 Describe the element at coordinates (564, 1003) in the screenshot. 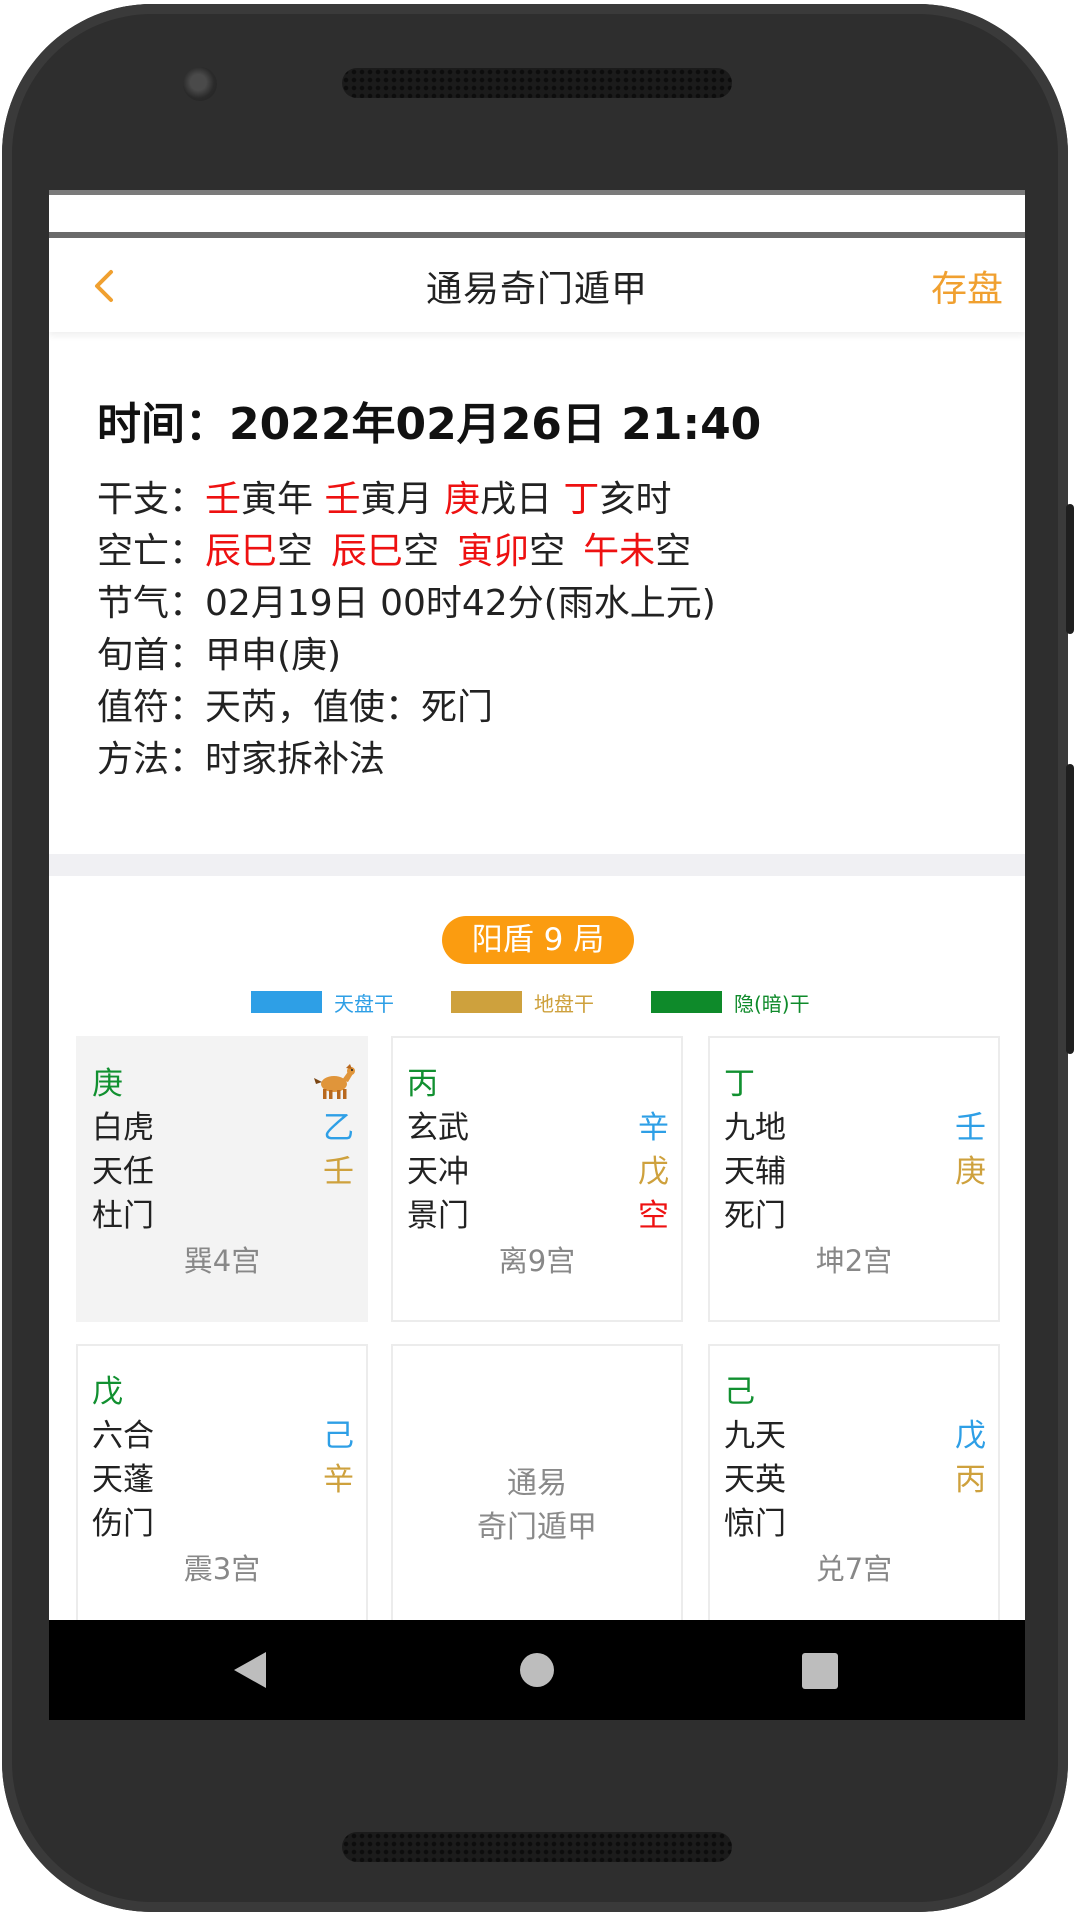

I see `legend-label: 地盘干` at that location.